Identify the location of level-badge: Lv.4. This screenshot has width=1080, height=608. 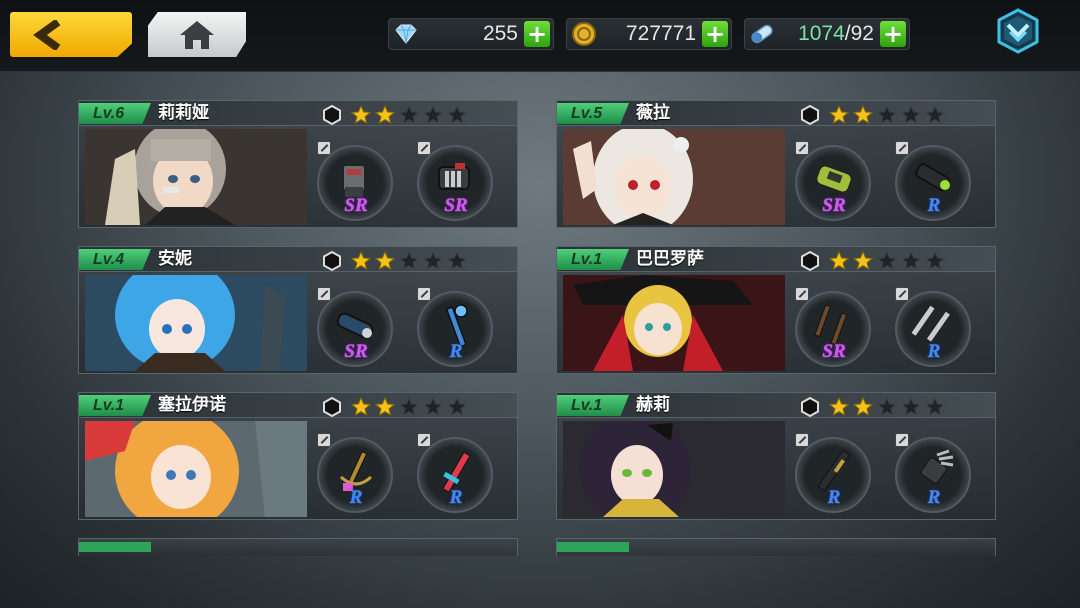
(115, 259).